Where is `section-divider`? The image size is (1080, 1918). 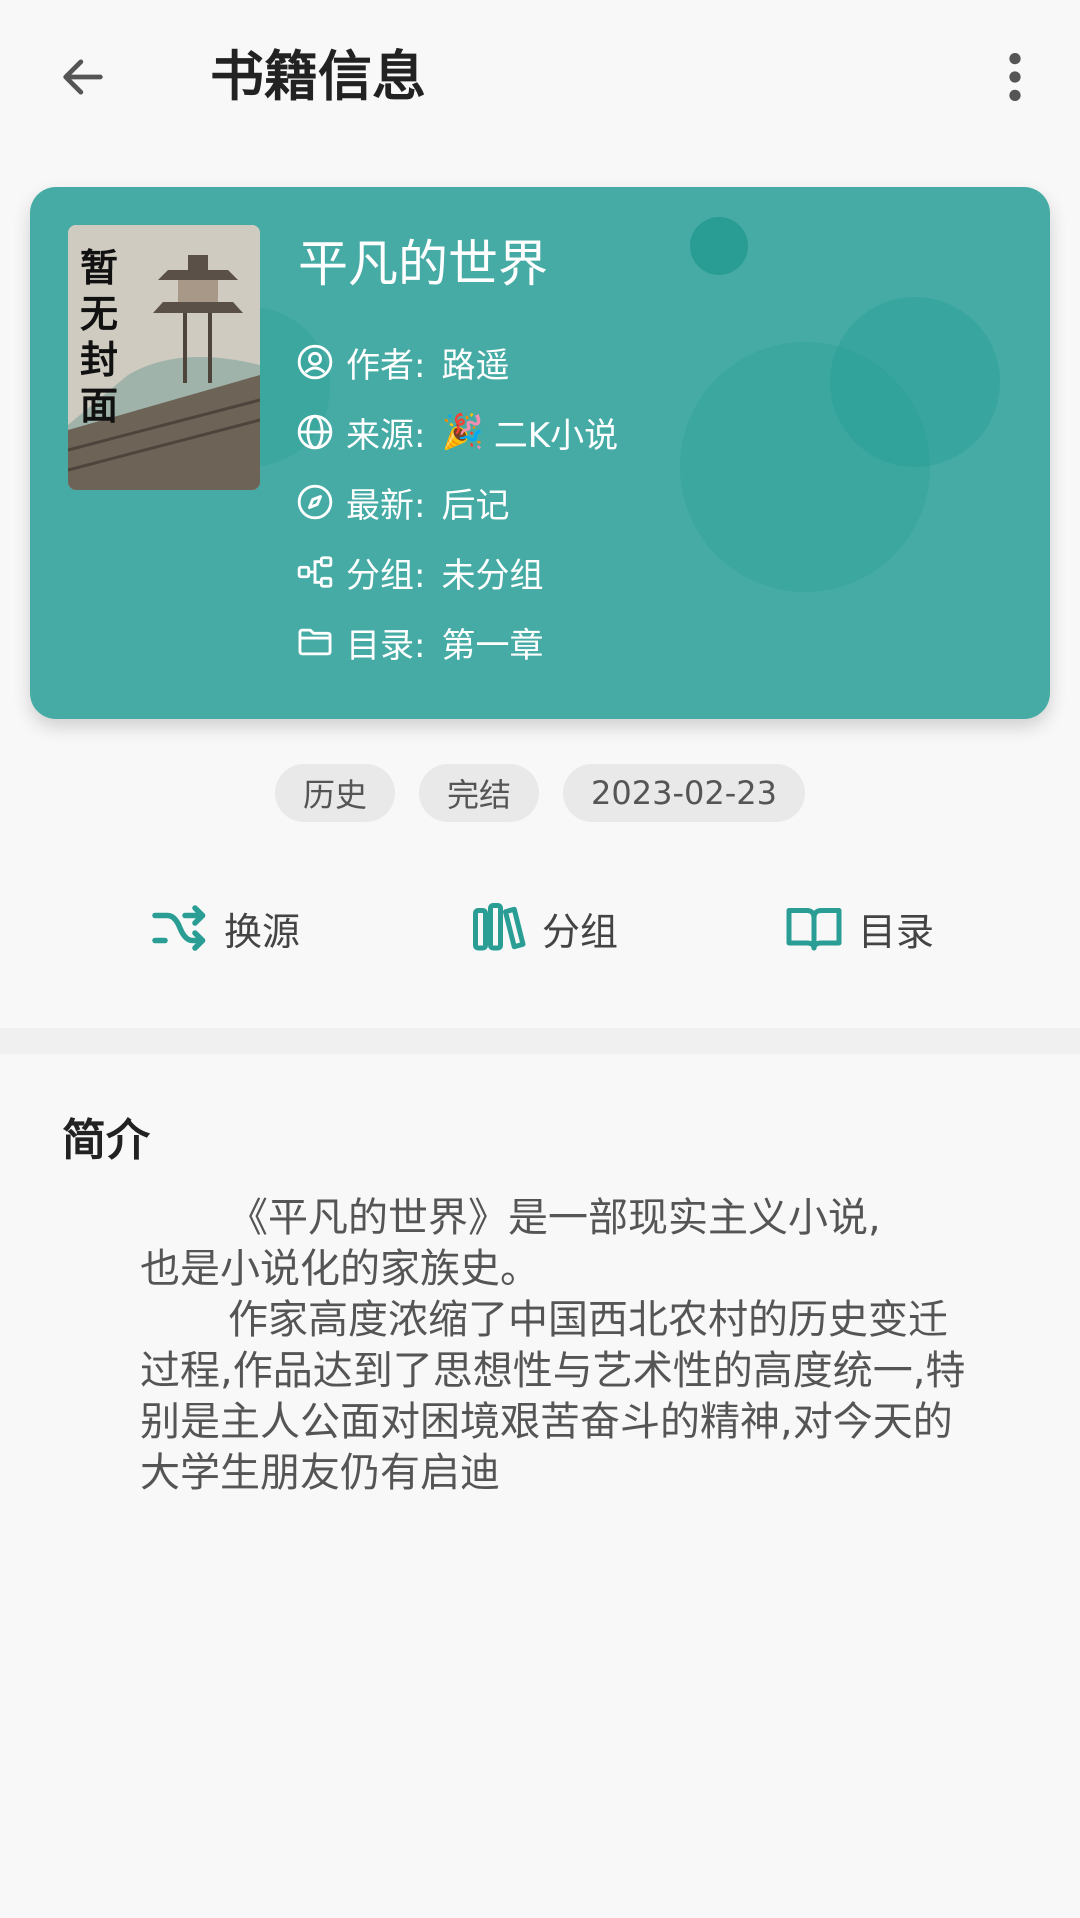 section-divider is located at coordinates (540, 1041).